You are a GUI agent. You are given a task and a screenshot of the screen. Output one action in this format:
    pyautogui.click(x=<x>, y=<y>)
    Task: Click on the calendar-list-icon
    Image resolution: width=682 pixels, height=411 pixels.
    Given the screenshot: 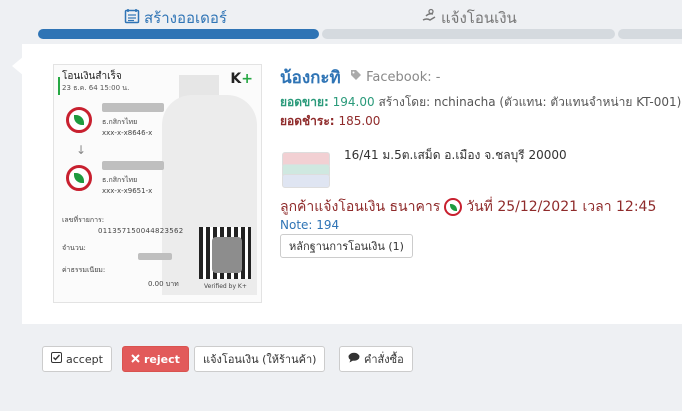 What is the action you would take?
    pyautogui.click(x=132, y=18)
    